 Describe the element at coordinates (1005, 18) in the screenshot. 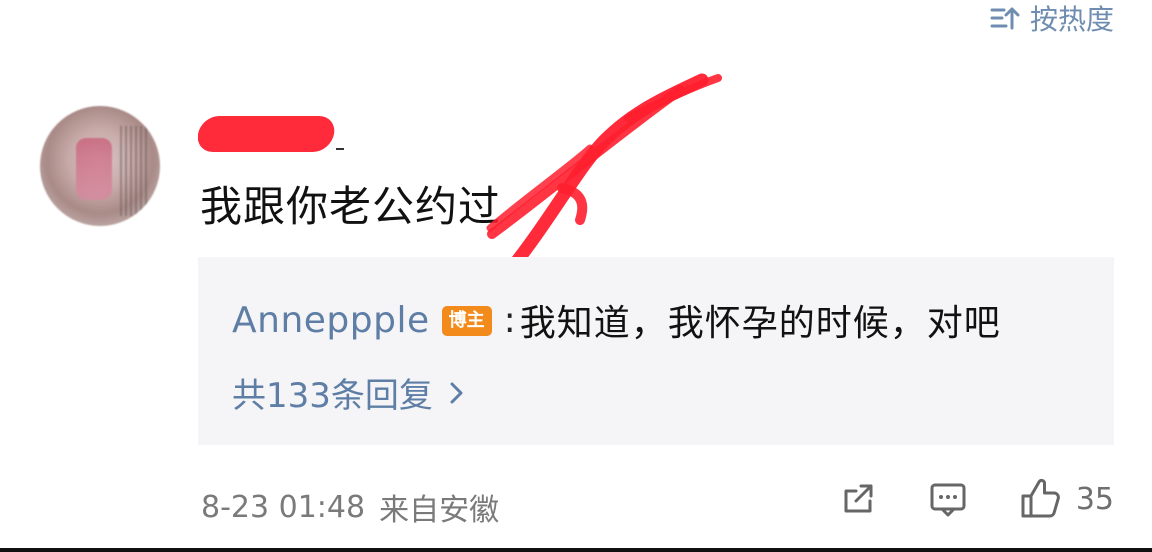

I see `sort-icon` at that location.